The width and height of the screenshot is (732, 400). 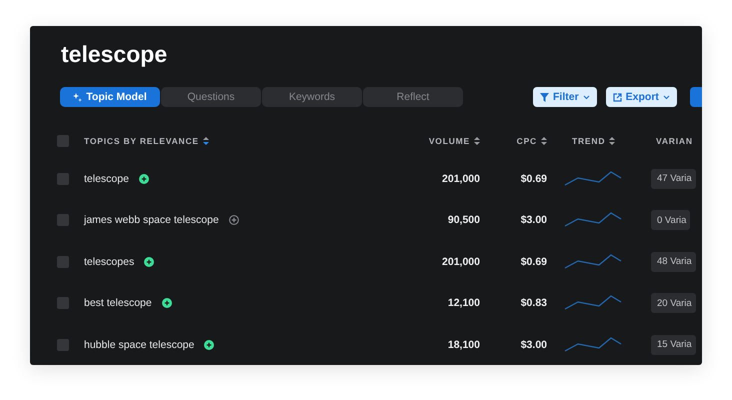 I want to click on page-title: telescope, so click(x=114, y=54).